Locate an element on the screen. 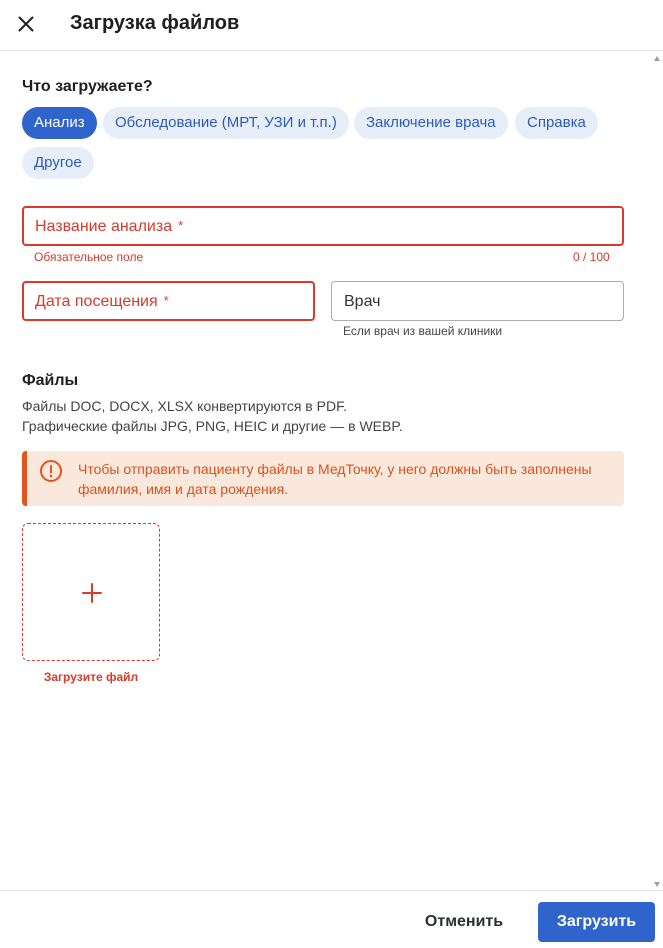  analysis-name-label: Название анализа * is located at coordinates (109, 226).